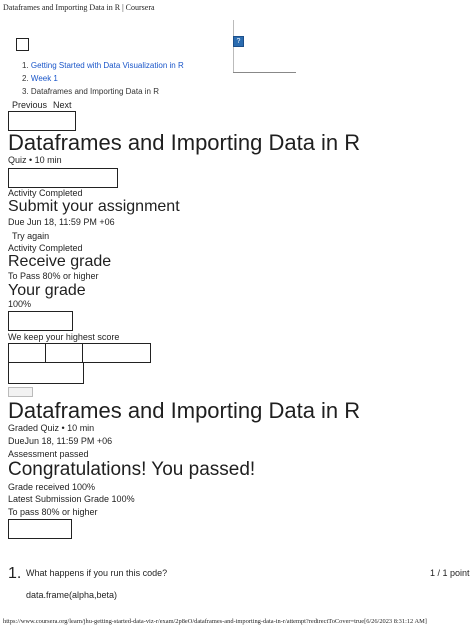 This screenshot has width=474, height=632. Describe the element at coordinates (61, 222) in the screenshot. I see `submit-due: Due Jun 18, 11:59 PM +06` at that location.